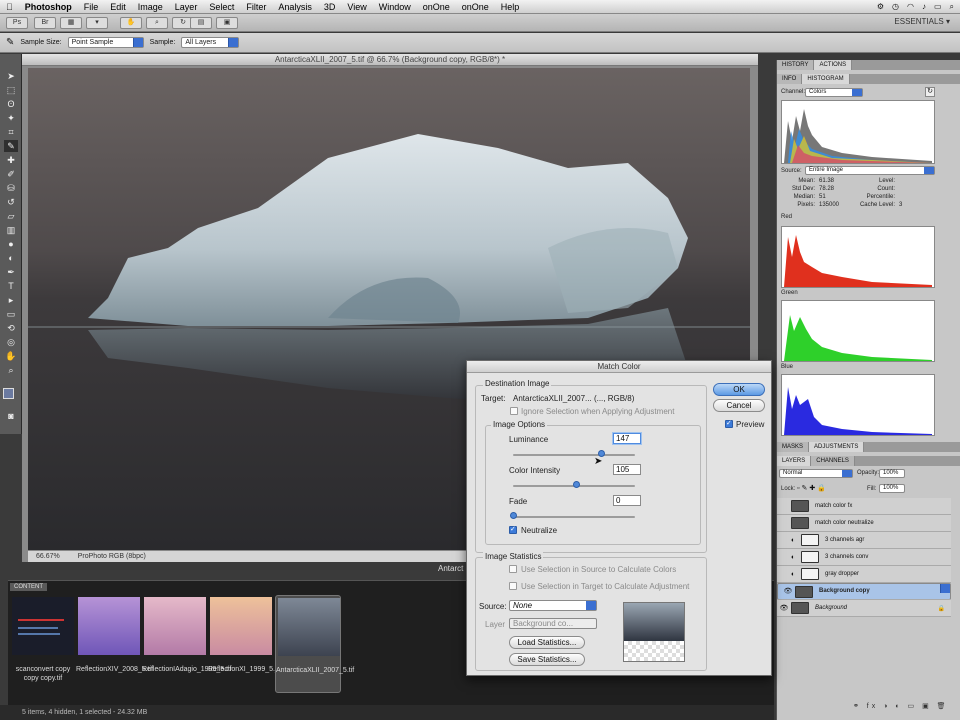 The height and width of the screenshot is (720, 960). What do you see at coordinates (10, 42) in the screenshot?
I see `eyedropper-preset-icon: ✎` at bounding box center [10, 42].